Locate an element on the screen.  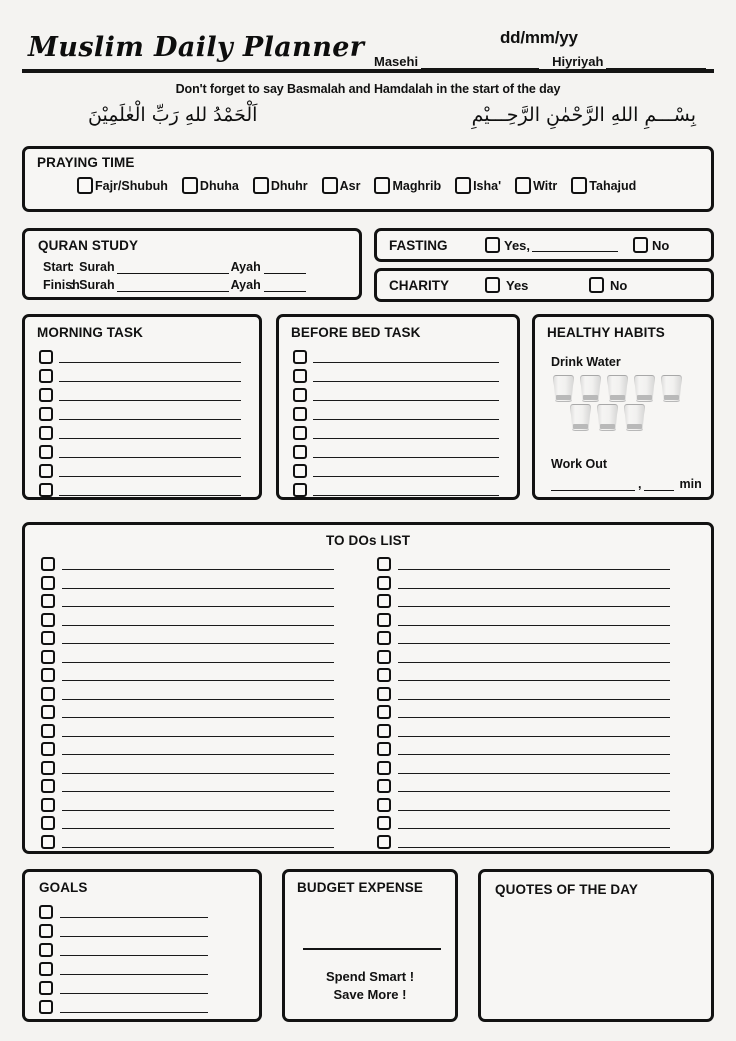
masehi-input is located at coordinates (480, 62).